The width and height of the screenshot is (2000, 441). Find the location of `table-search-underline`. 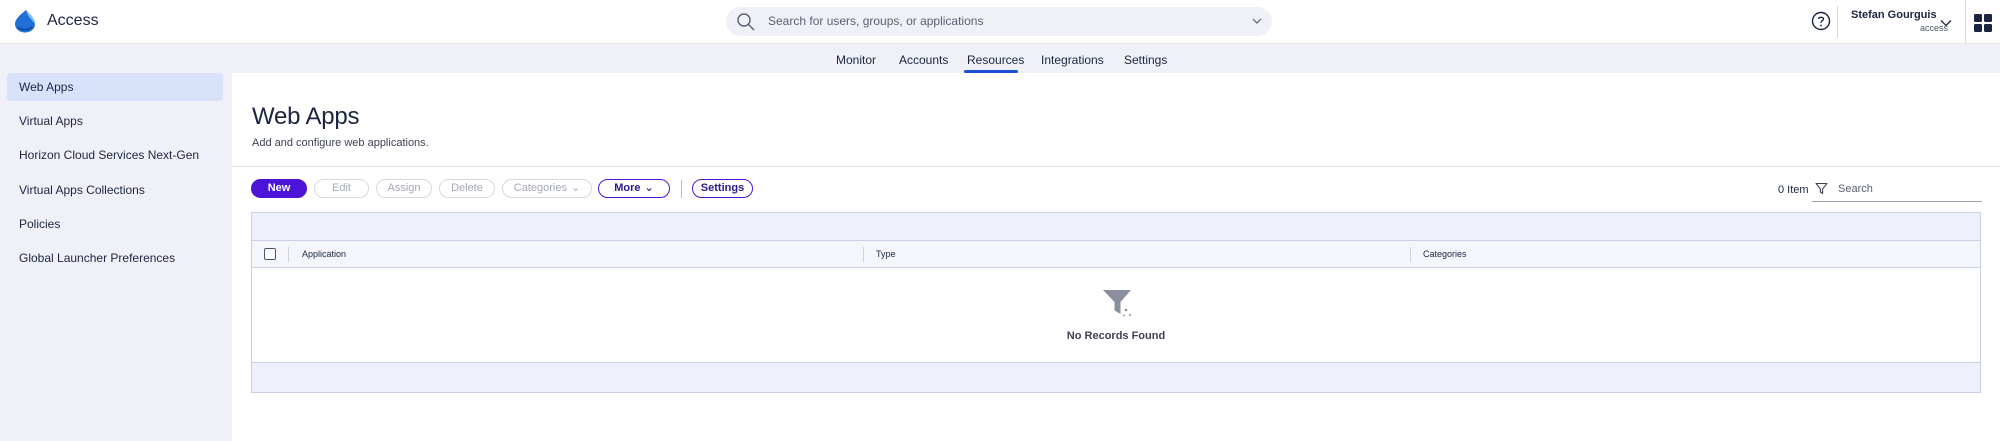

table-search-underline is located at coordinates (1897, 201).